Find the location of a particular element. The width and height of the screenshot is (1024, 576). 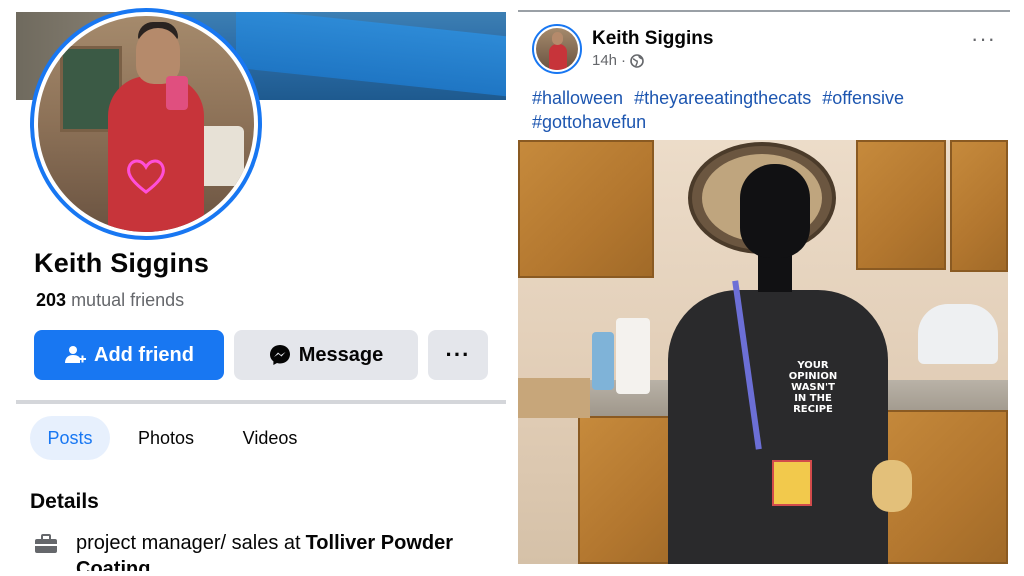

globe-icon is located at coordinates (637, 60).